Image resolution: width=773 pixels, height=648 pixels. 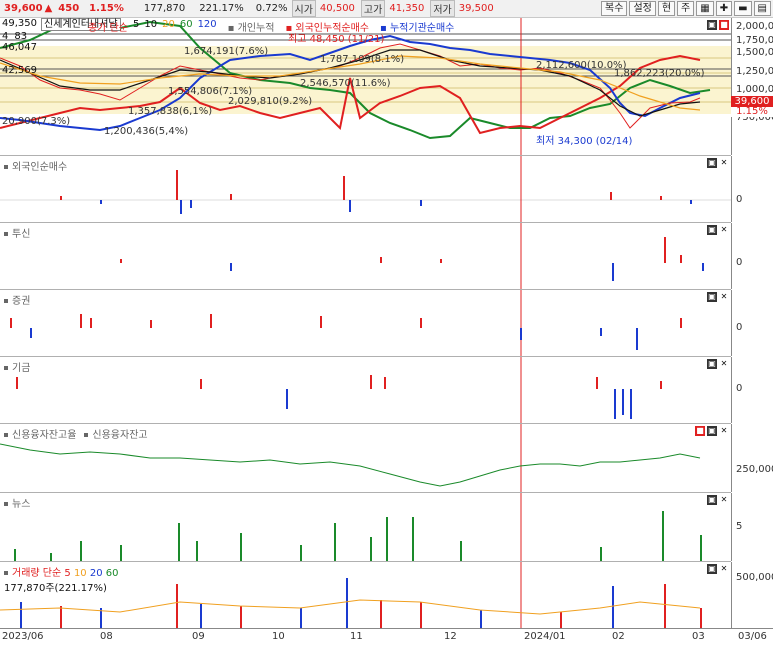 What do you see at coordinates (752, 390) in the screenshot?
I see `pension-y-axis: 0` at bounding box center [752, 390].